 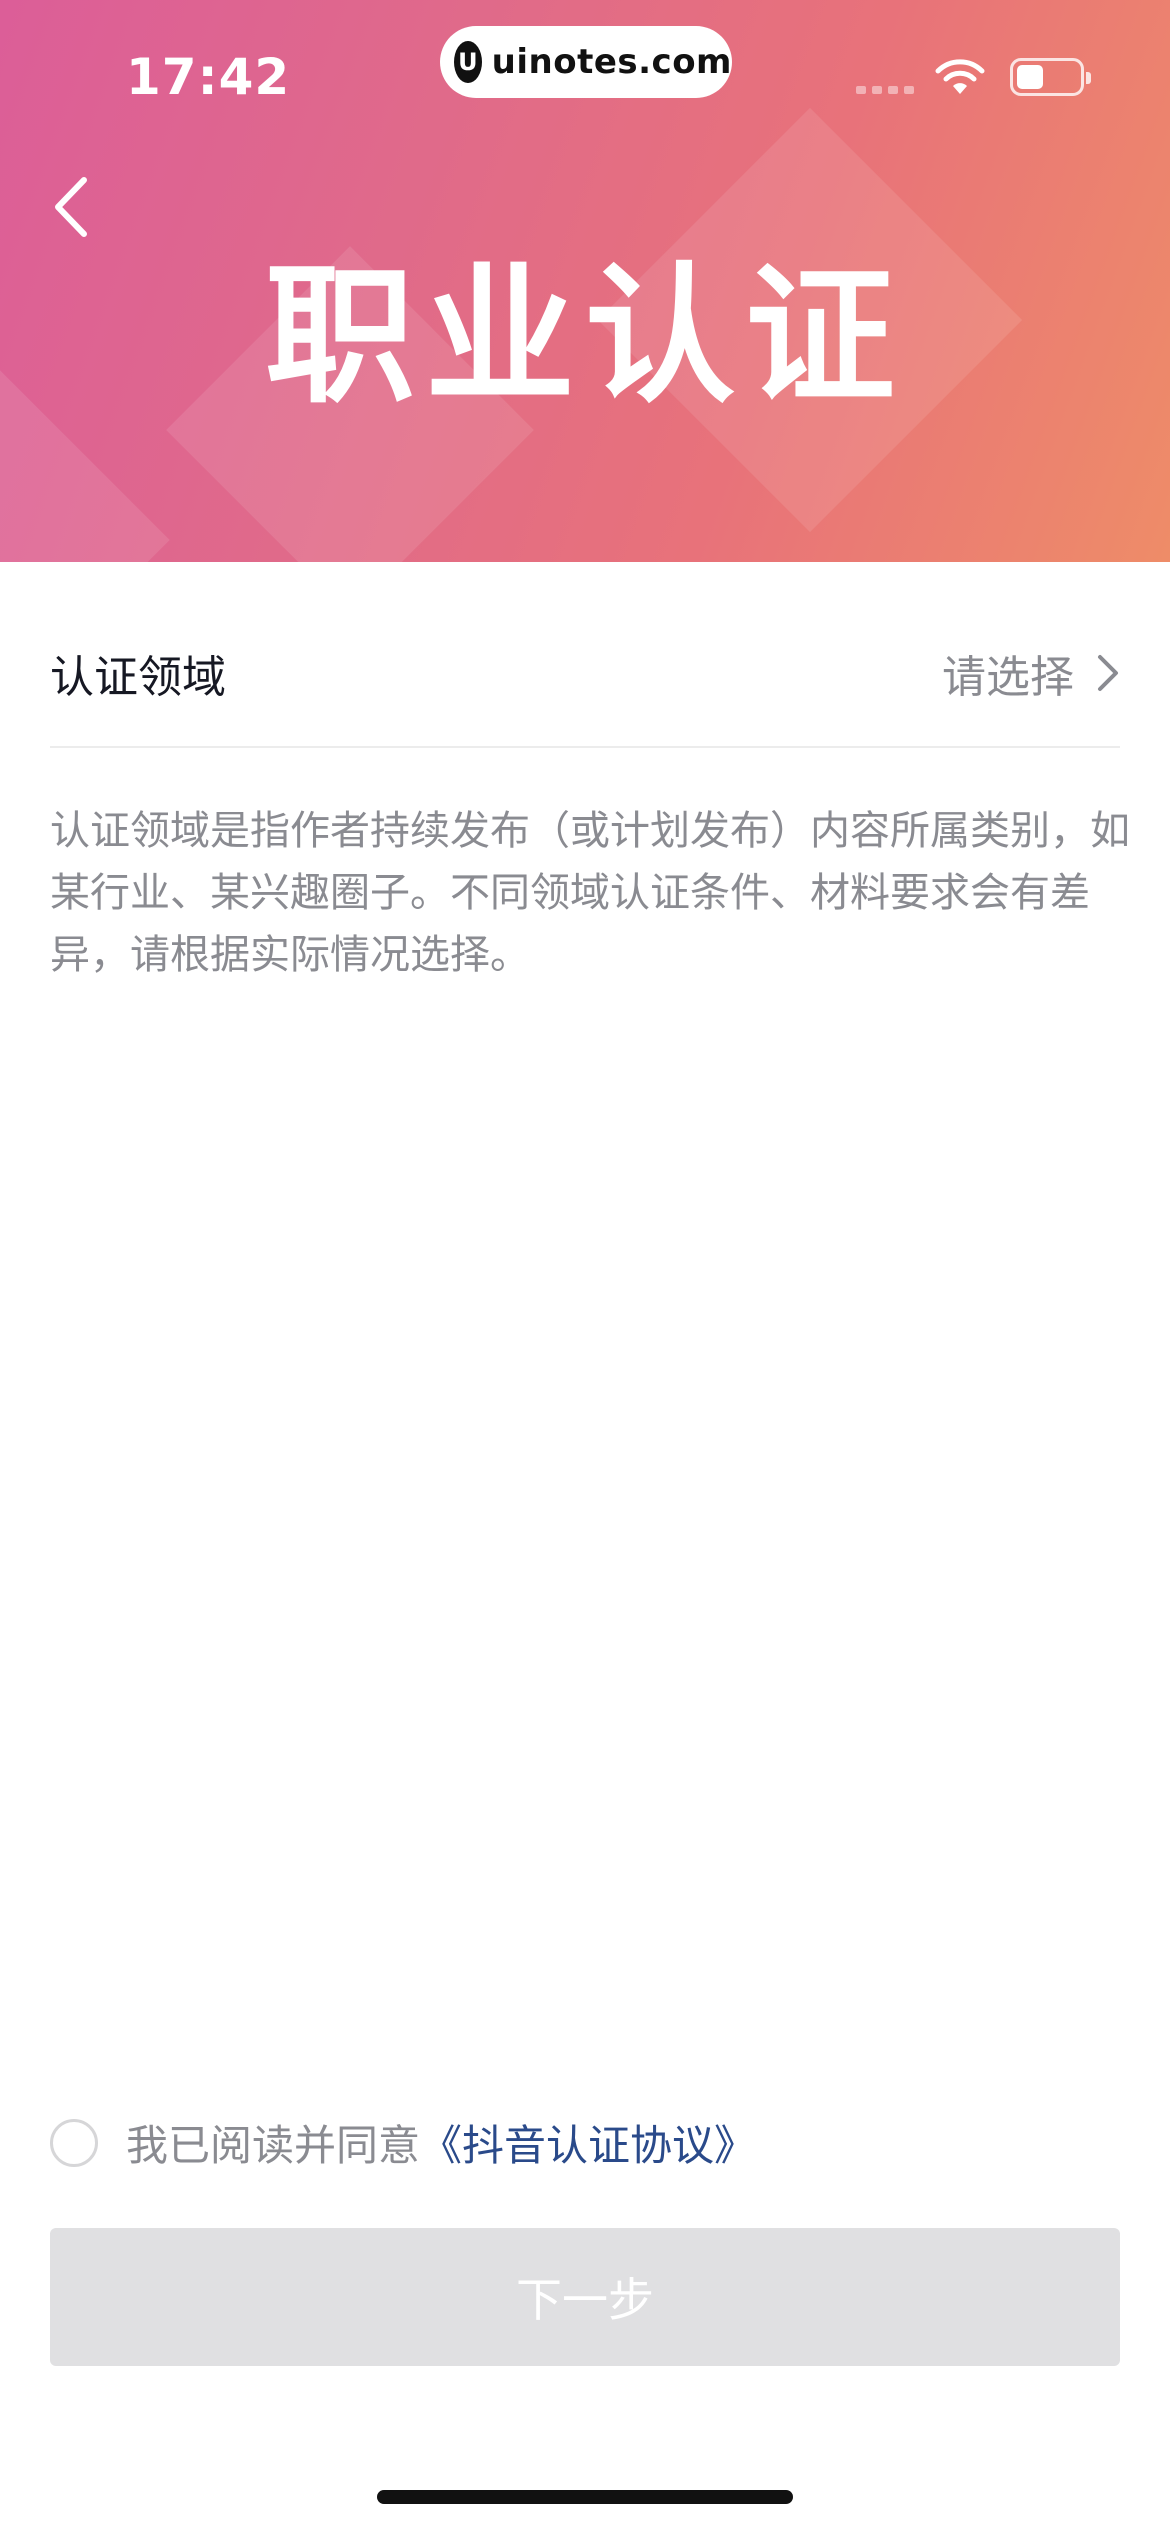 I want to click on battery-icon, so click(x=1050, y=77).